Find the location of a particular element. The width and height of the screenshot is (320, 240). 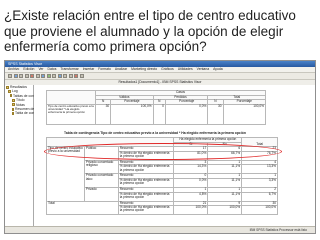

summary-cell: 0 is located at coordinates (159, 114).